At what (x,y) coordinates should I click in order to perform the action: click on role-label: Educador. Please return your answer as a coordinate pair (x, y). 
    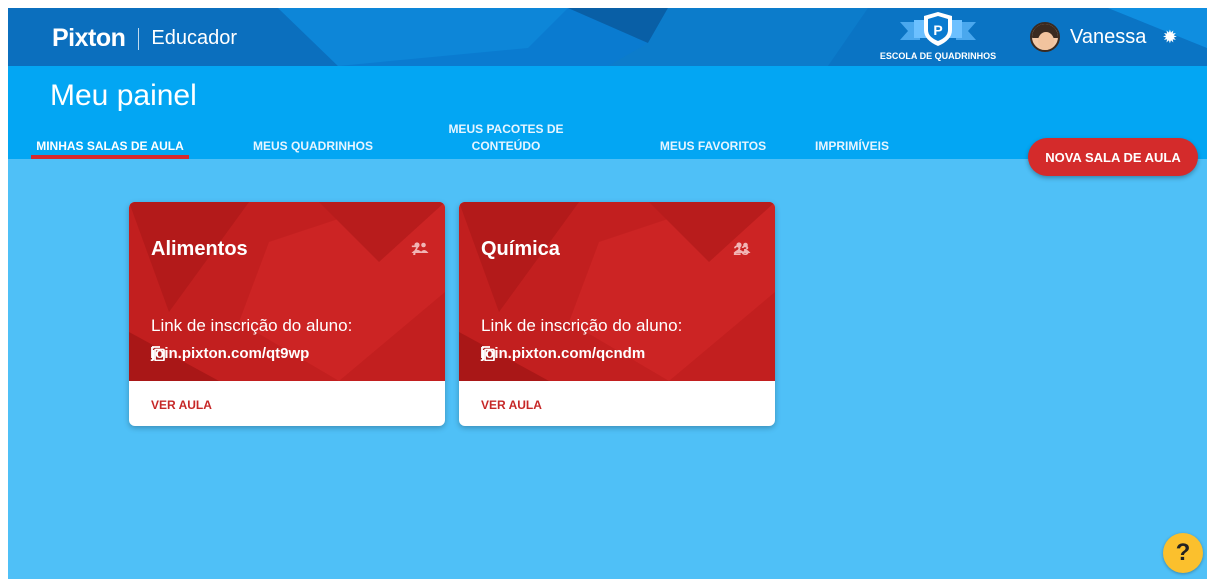
    Looking at the image, I should click on (194, 38).